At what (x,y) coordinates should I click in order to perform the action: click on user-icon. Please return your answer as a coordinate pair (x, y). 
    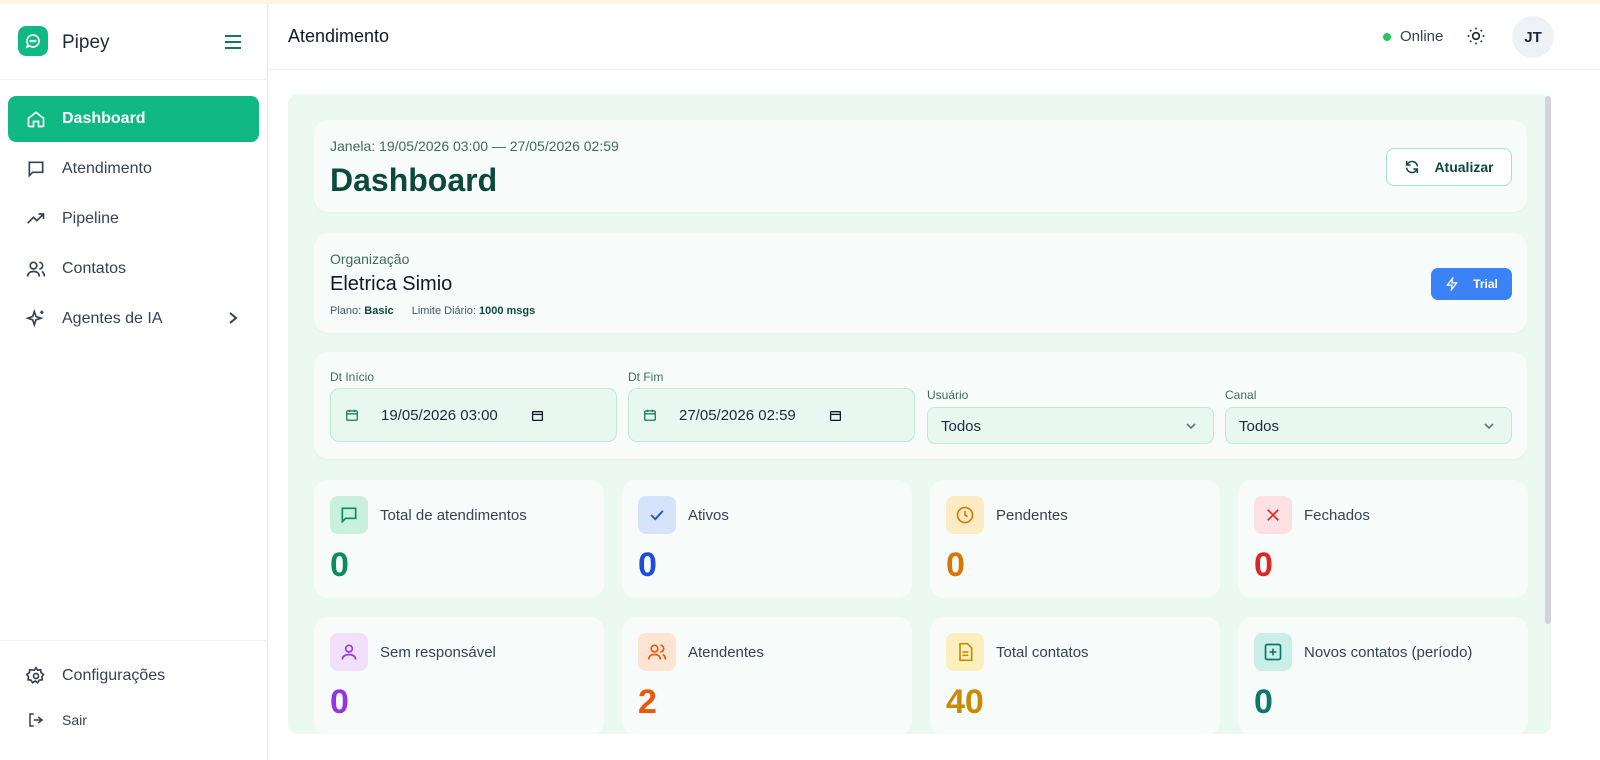
    Looking at the image, I should click on (349, 652).